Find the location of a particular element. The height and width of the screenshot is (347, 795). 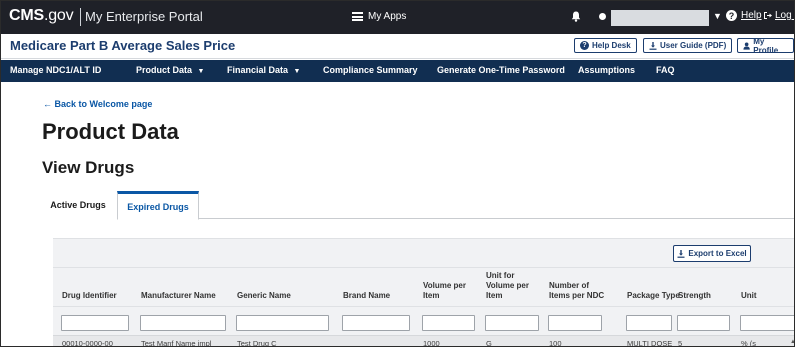

cell-package-type: MULTI DOSE is located at coordinates (650, 343).